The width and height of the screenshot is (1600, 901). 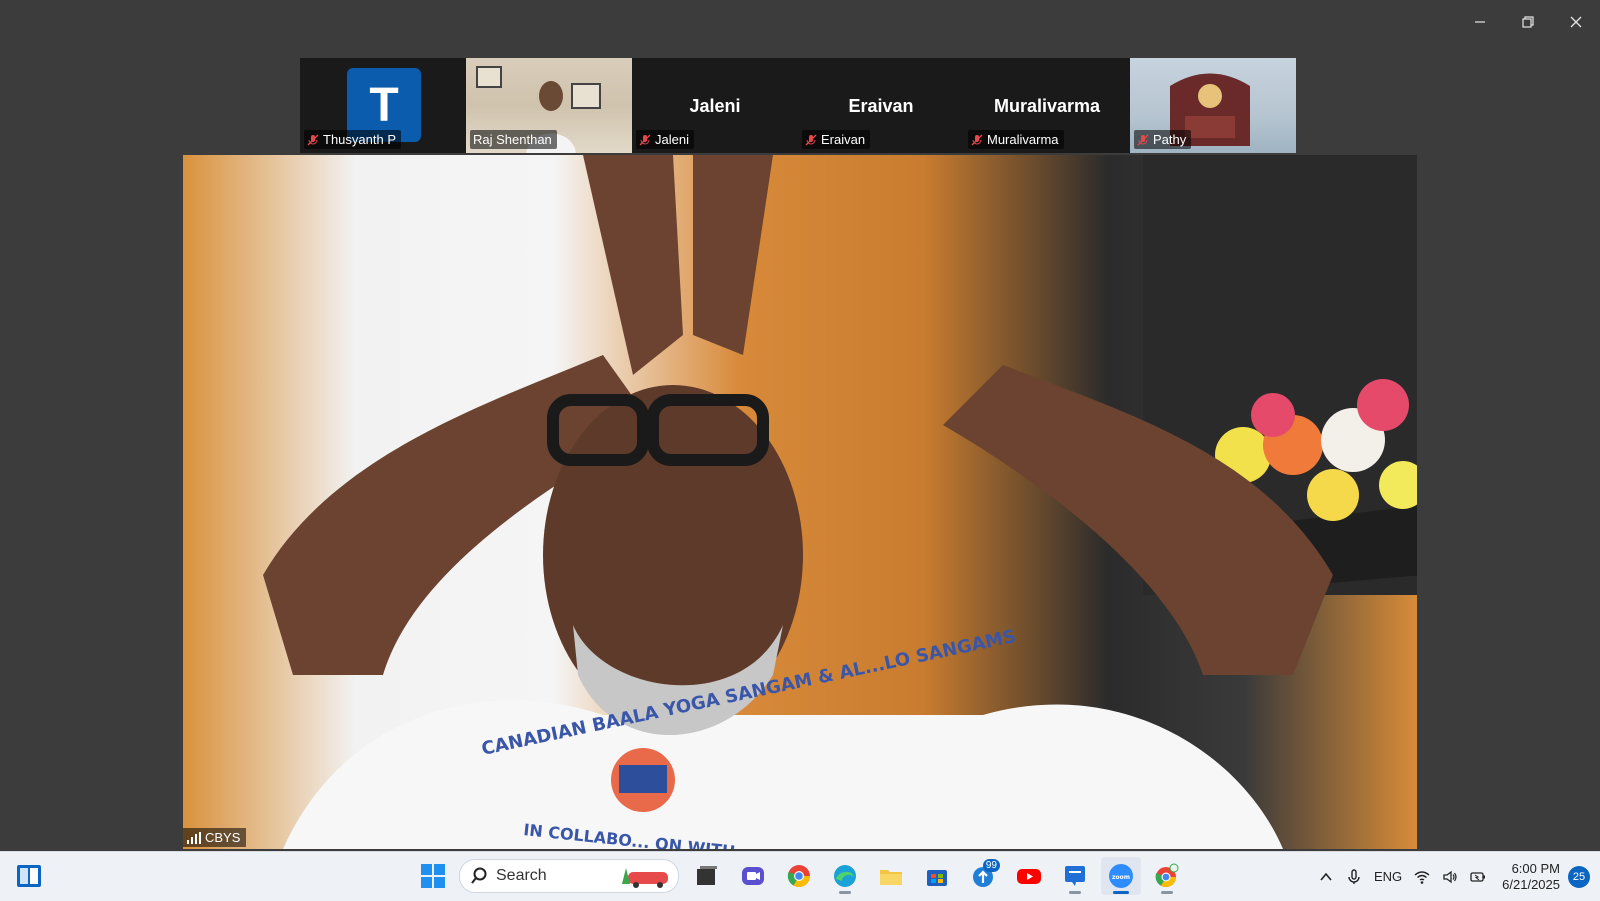 I want to click on close-button, so click(x=1576, y=22).